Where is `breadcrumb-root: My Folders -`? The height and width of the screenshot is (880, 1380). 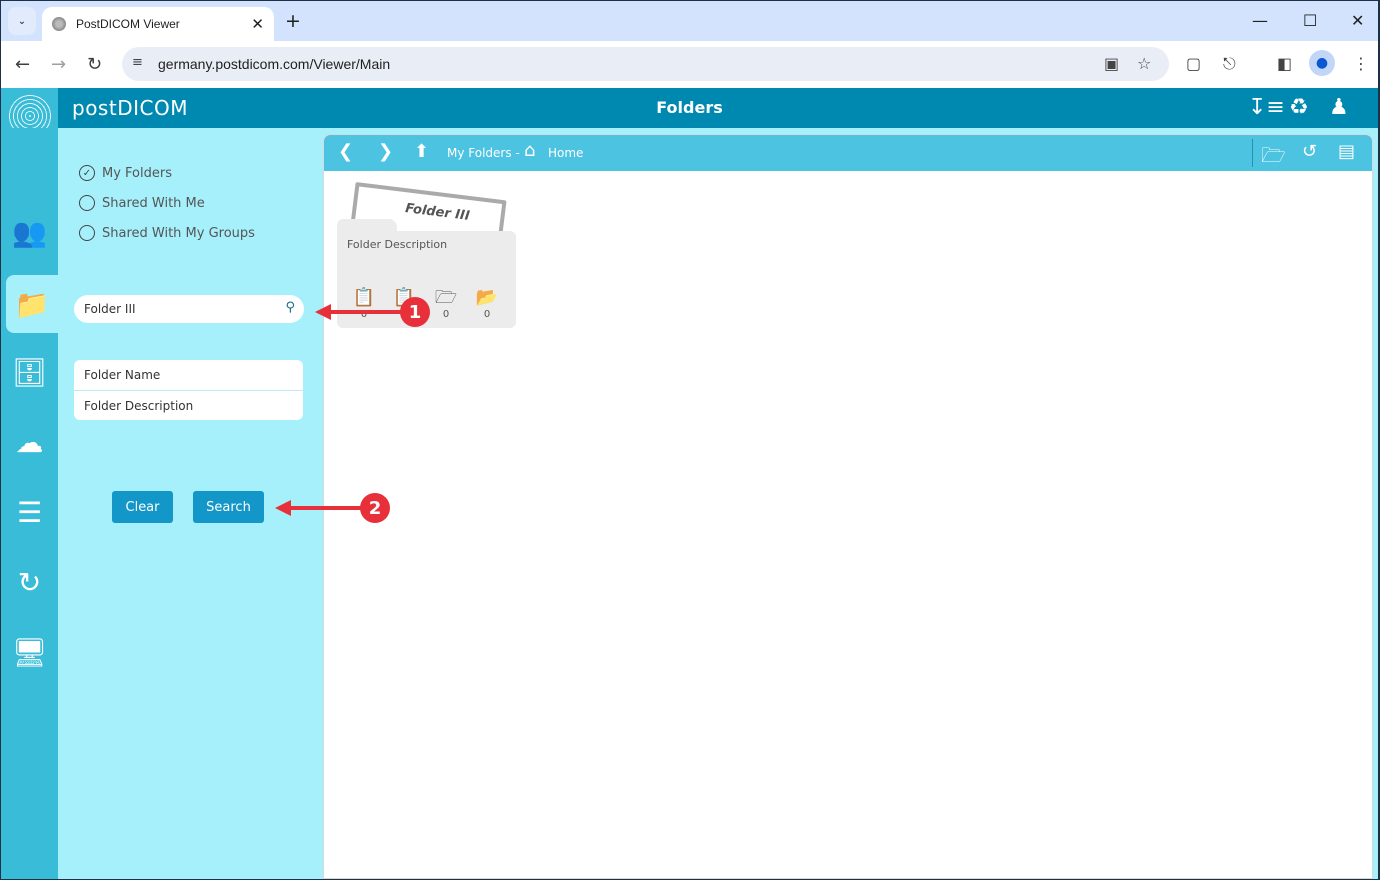
breadcrumb-root: My Folders - is located at coordinates (483, 153).